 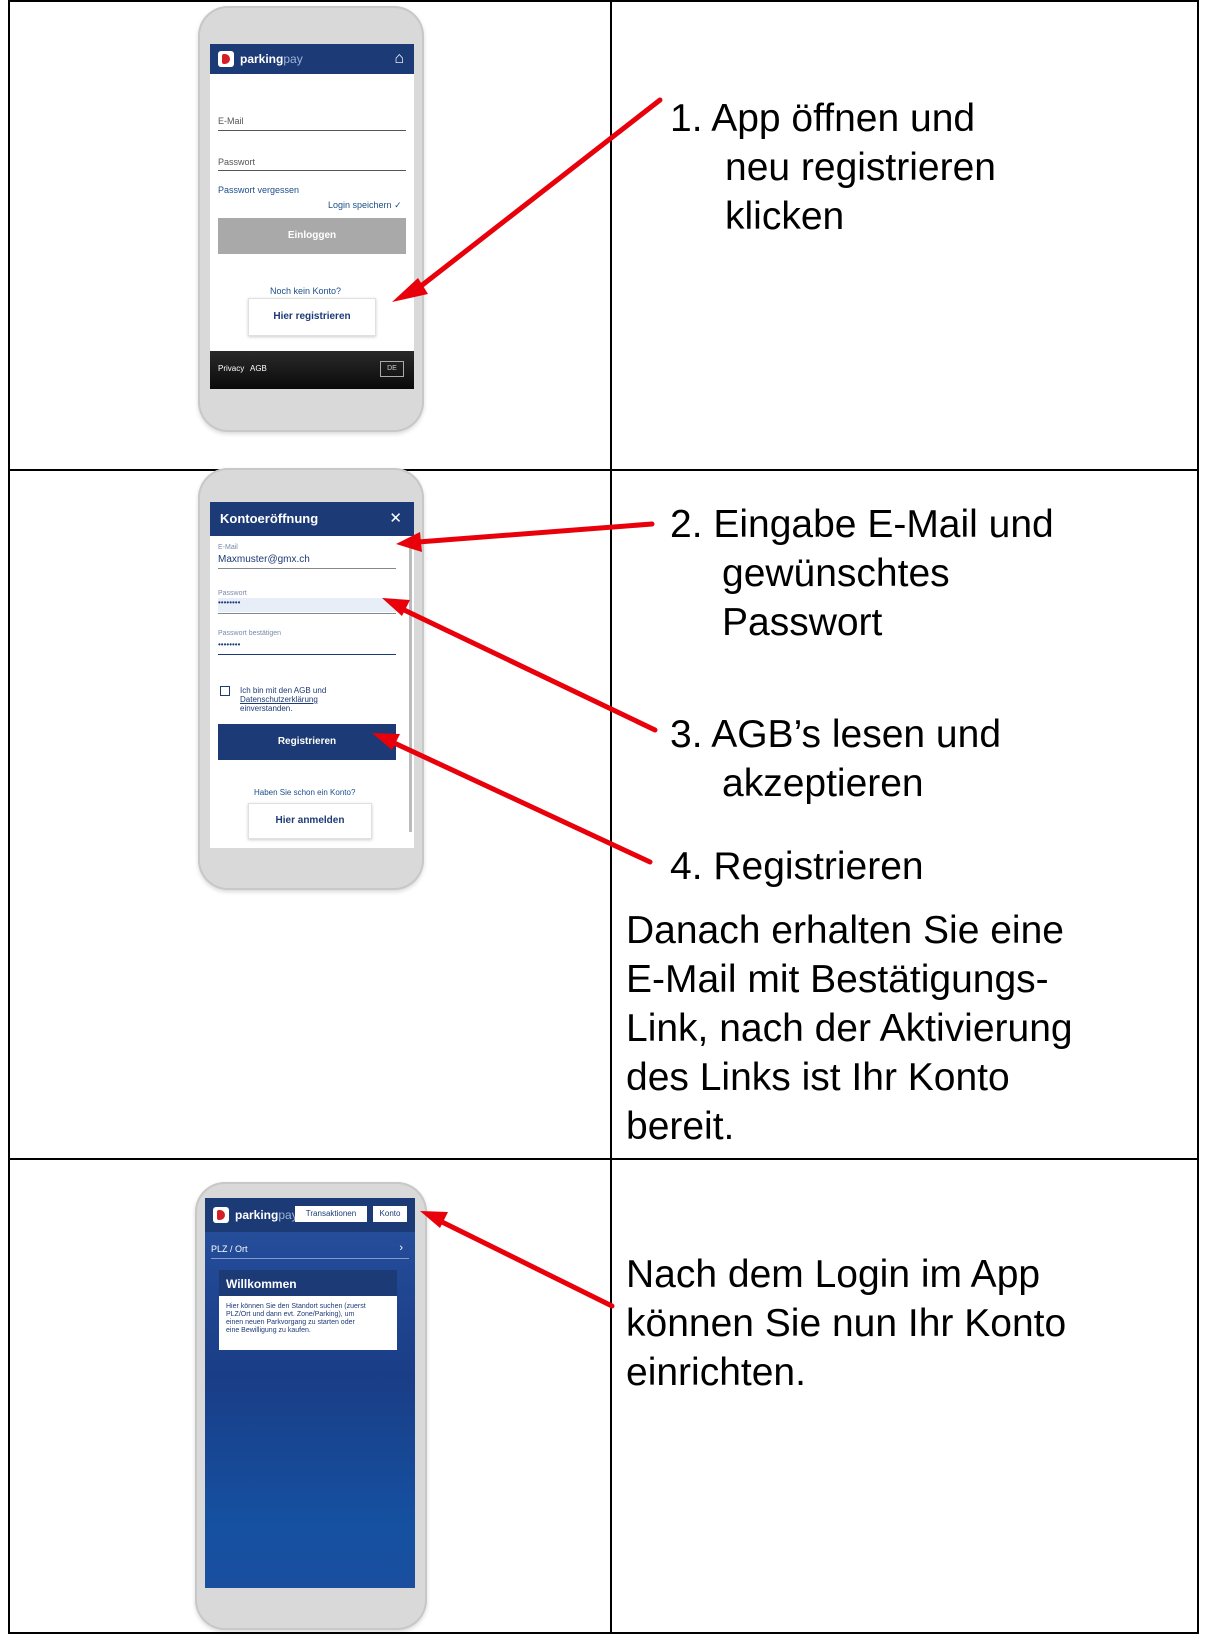 I want to click on arrow-to-account-tab, so click(x=517, y=1260).